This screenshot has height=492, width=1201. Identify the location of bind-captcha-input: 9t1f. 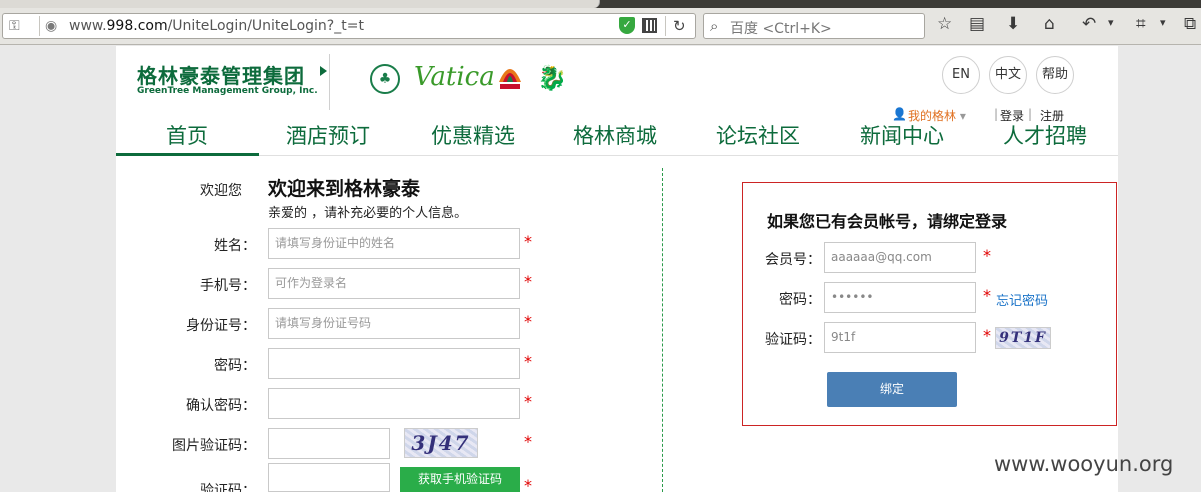
(900, 337).